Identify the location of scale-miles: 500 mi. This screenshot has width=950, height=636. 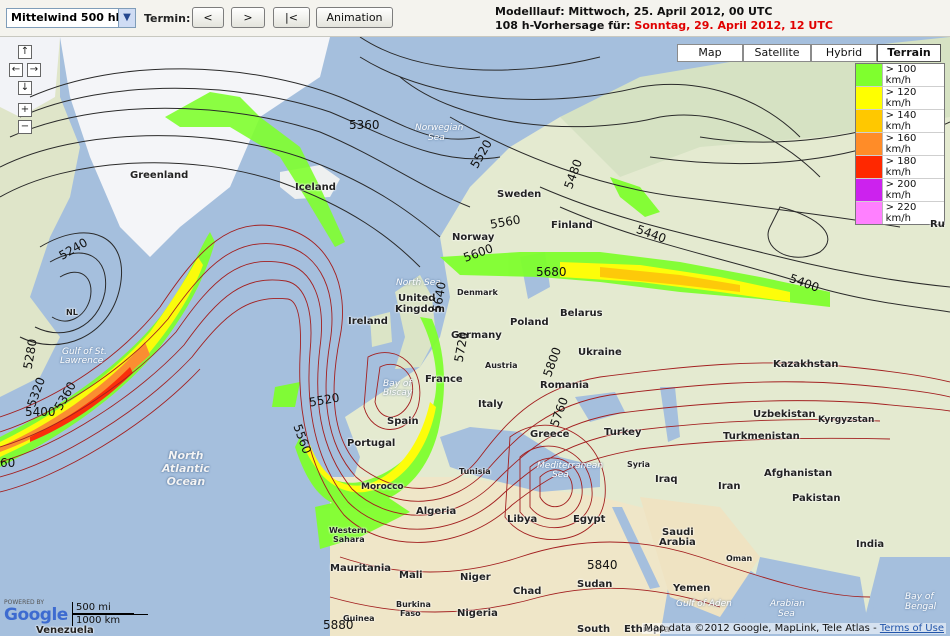
(103, 608).